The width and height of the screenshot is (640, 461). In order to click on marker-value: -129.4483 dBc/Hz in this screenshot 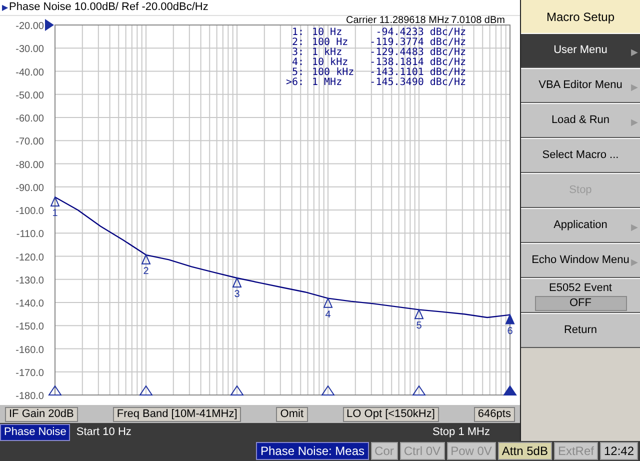, I will do `click(417, 53)`.